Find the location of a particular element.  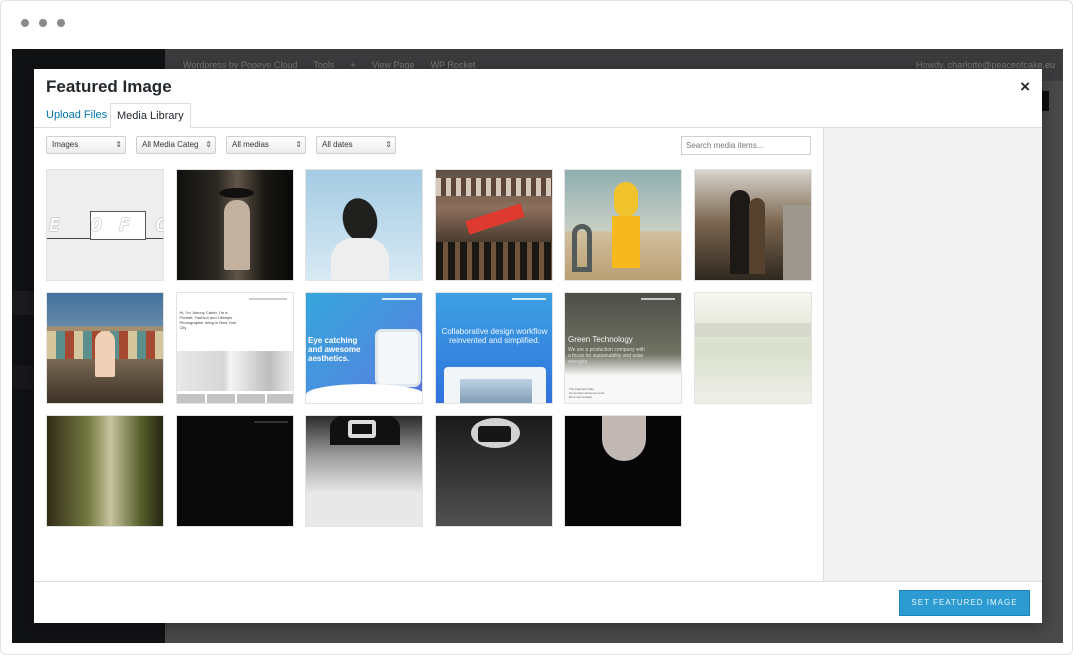

window-controls is located at coordinates (43, 23).